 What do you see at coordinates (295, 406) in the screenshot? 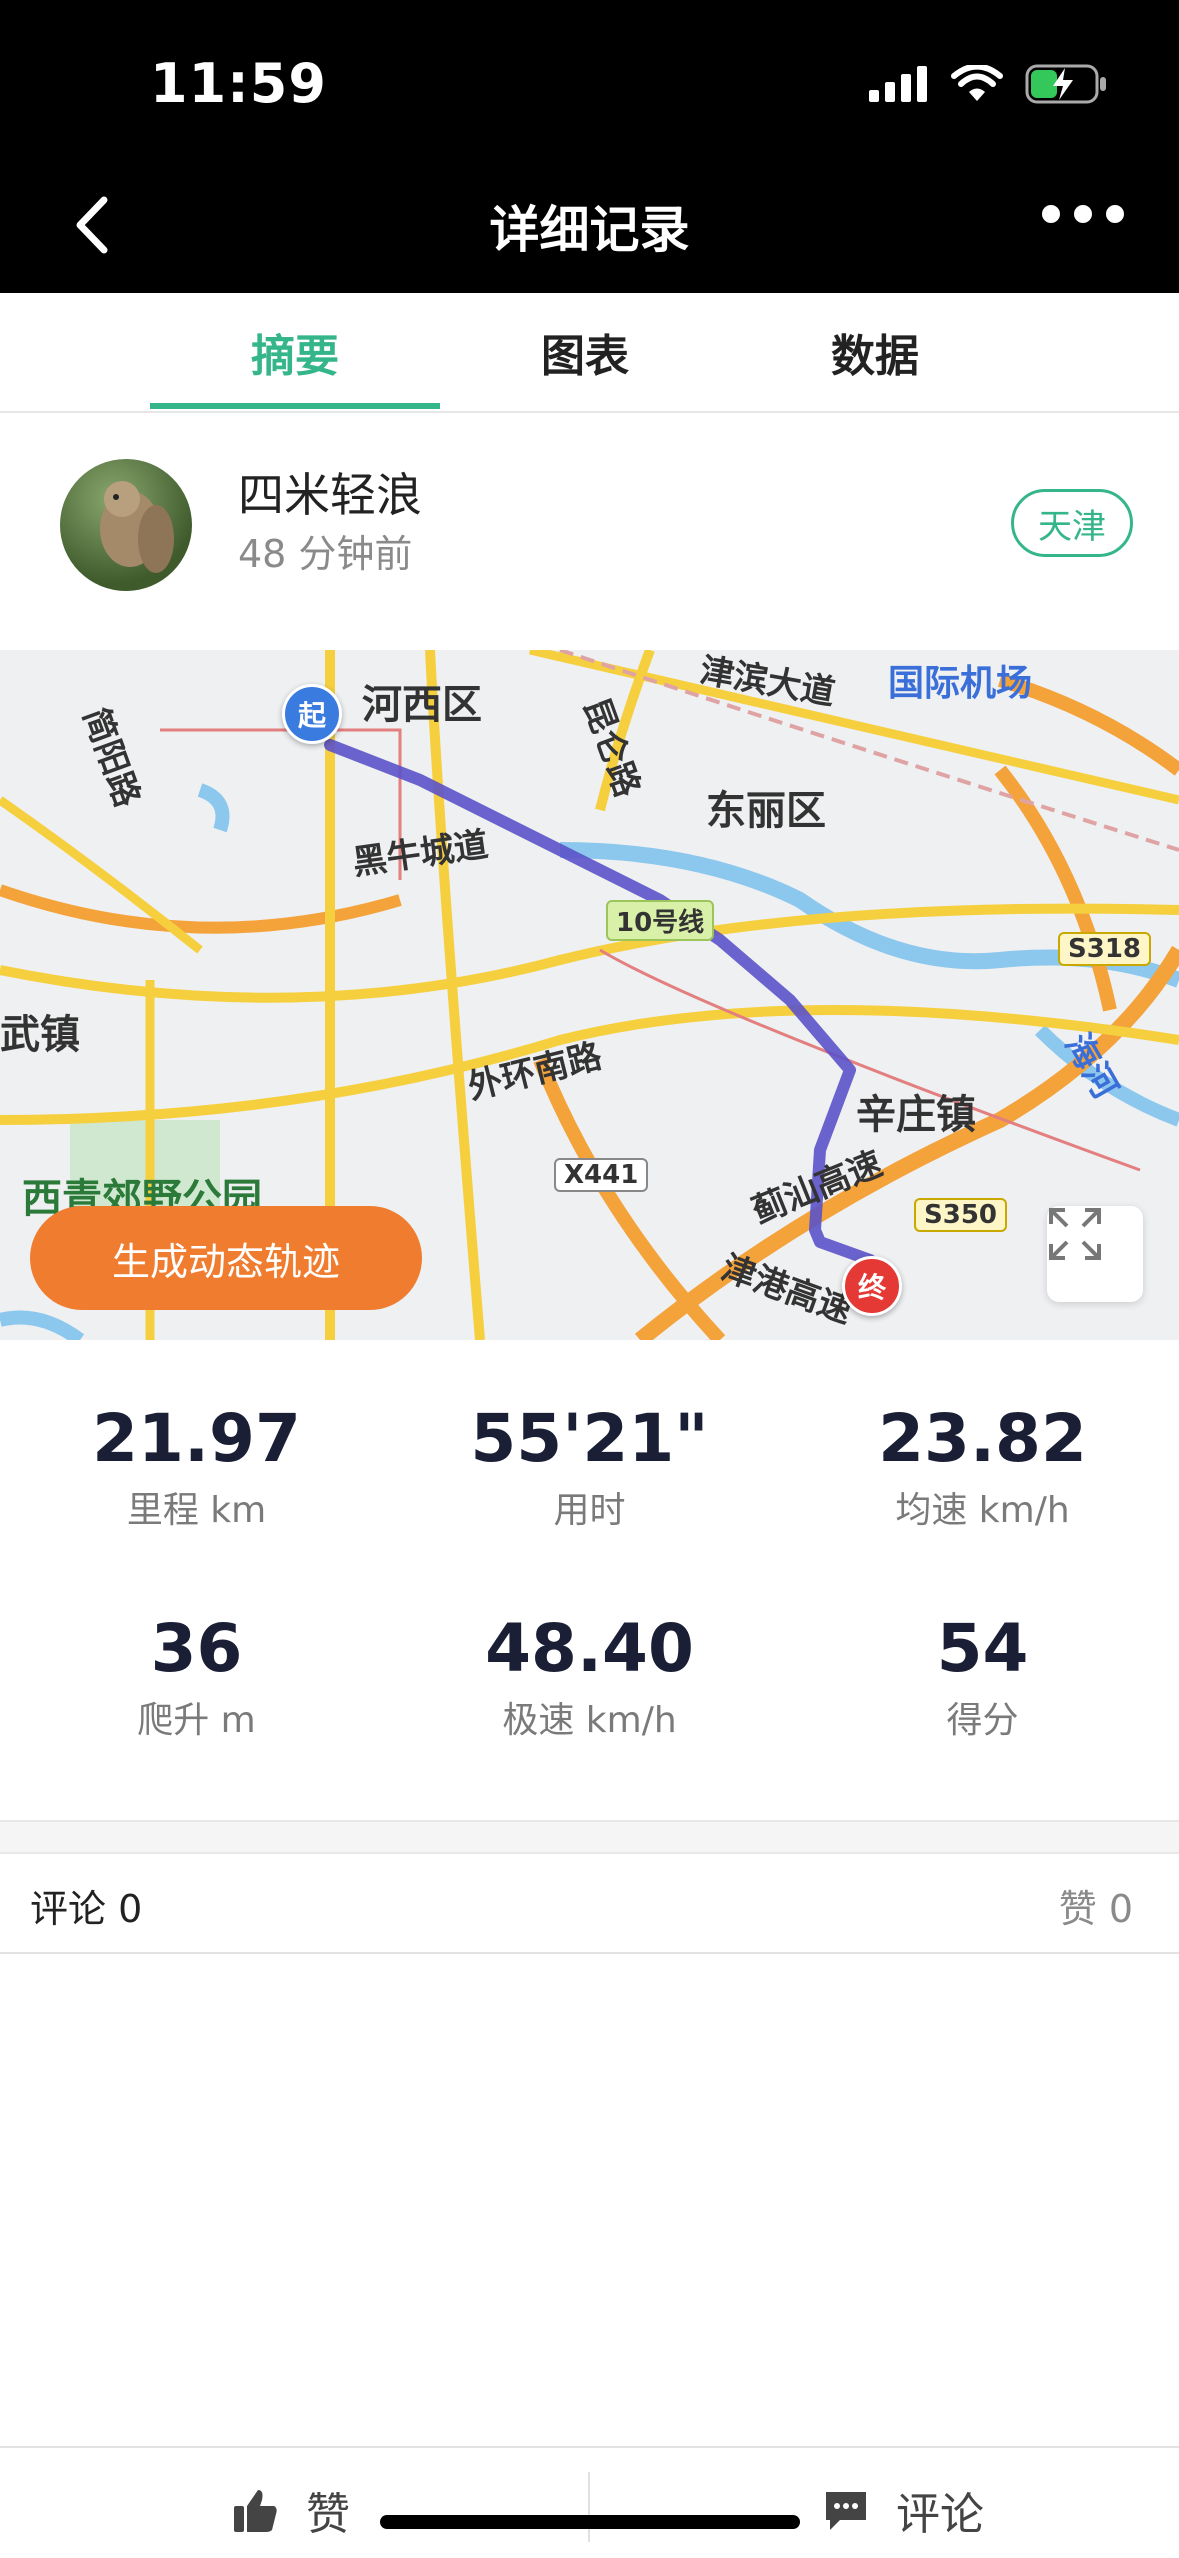
I see `active-tab-indicator` at bounding box center [295, 406].